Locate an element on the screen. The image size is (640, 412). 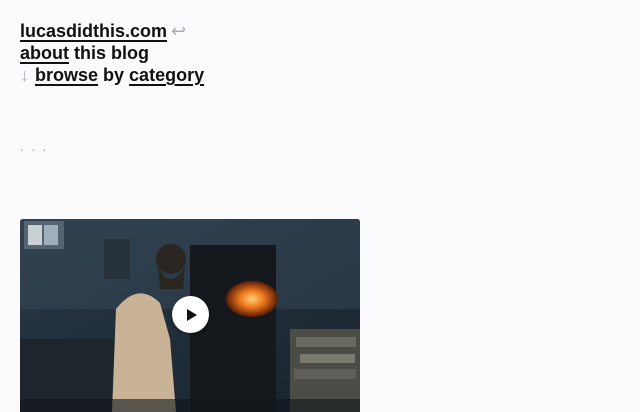
about-suffix-text: this blog is located at coordinates (109, 53).